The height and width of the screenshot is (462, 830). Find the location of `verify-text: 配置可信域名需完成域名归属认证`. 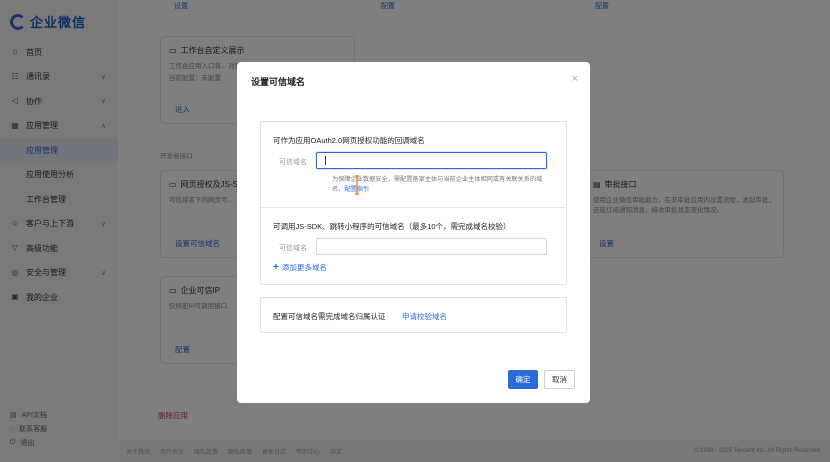

verify-text: 配置可信域名需完成域名归属认证 is located at coordinates (329, 316).